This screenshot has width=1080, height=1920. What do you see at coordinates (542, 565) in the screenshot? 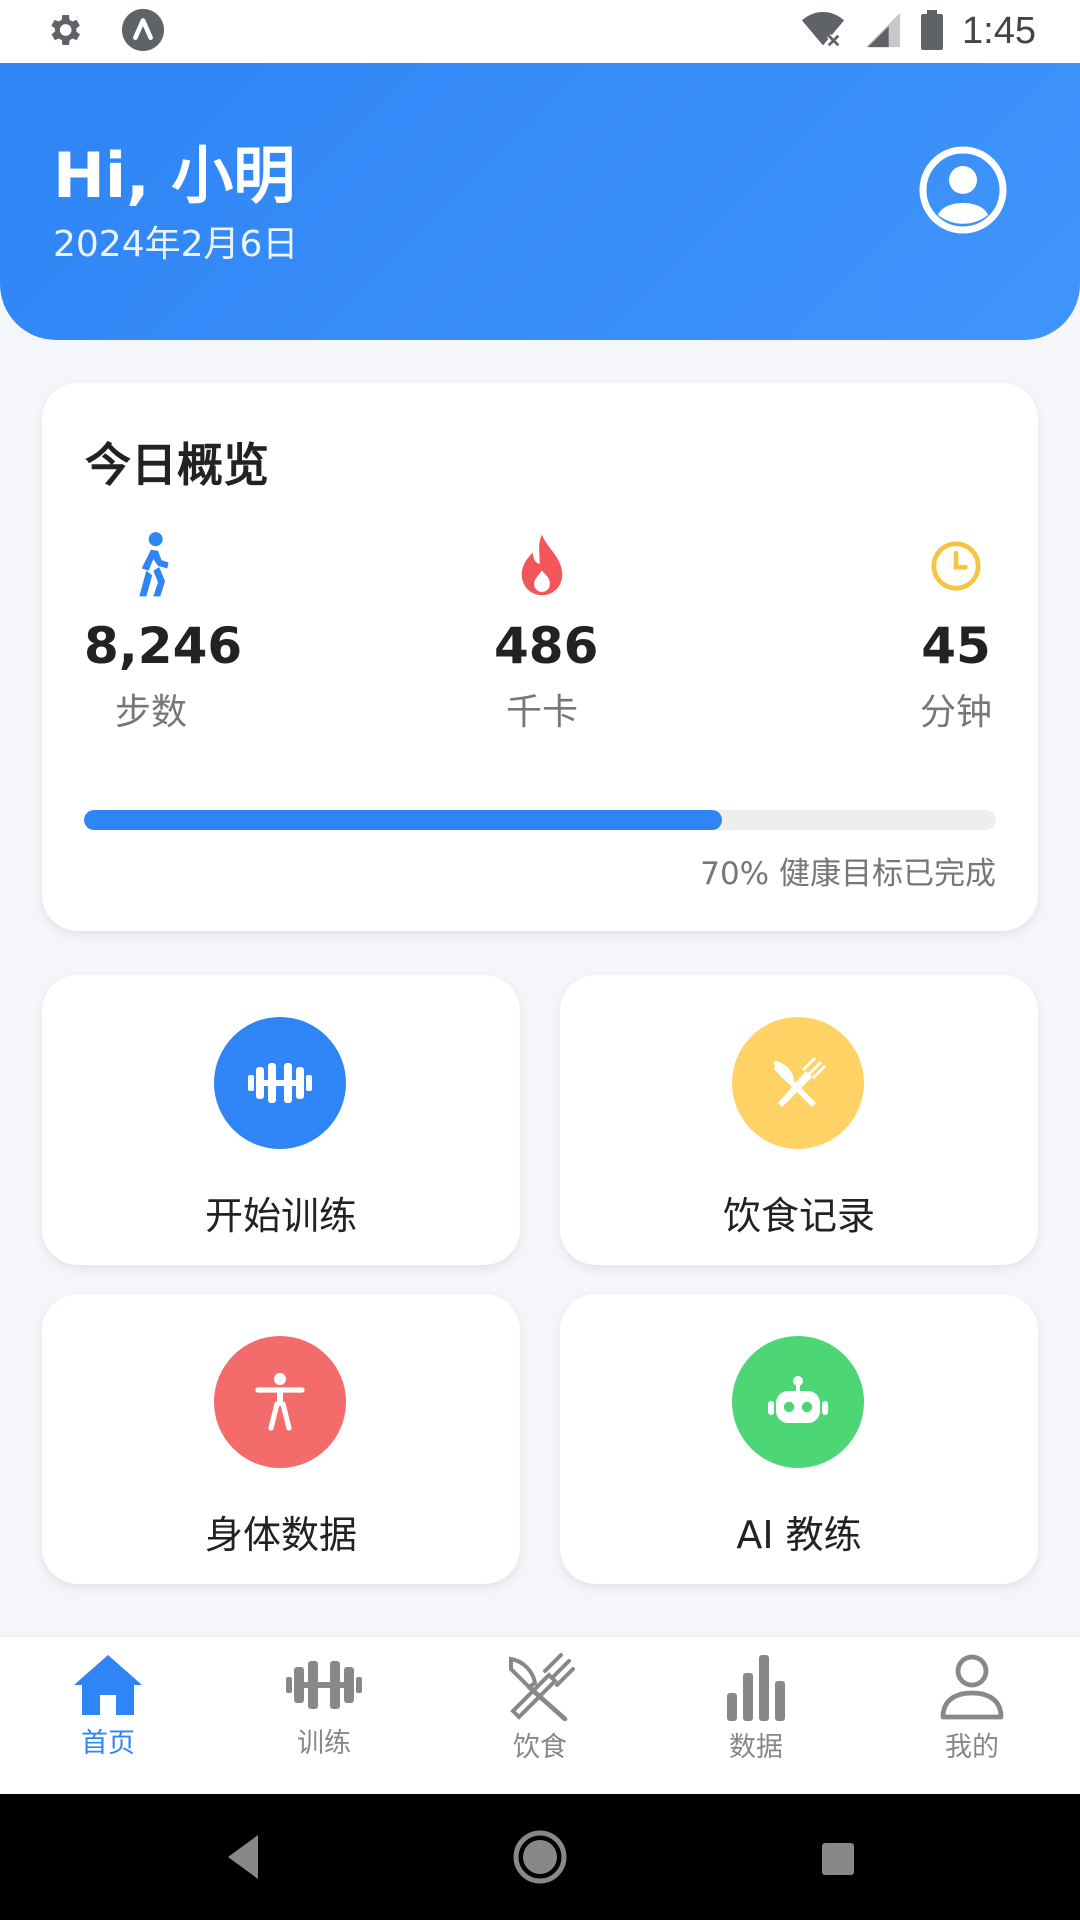
I see `flame-icon` at bounding box center [542, 565].